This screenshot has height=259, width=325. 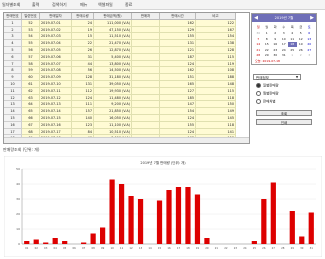 I want to click on table-cell: 13,800 (V.A), so click(x=113, y=64).